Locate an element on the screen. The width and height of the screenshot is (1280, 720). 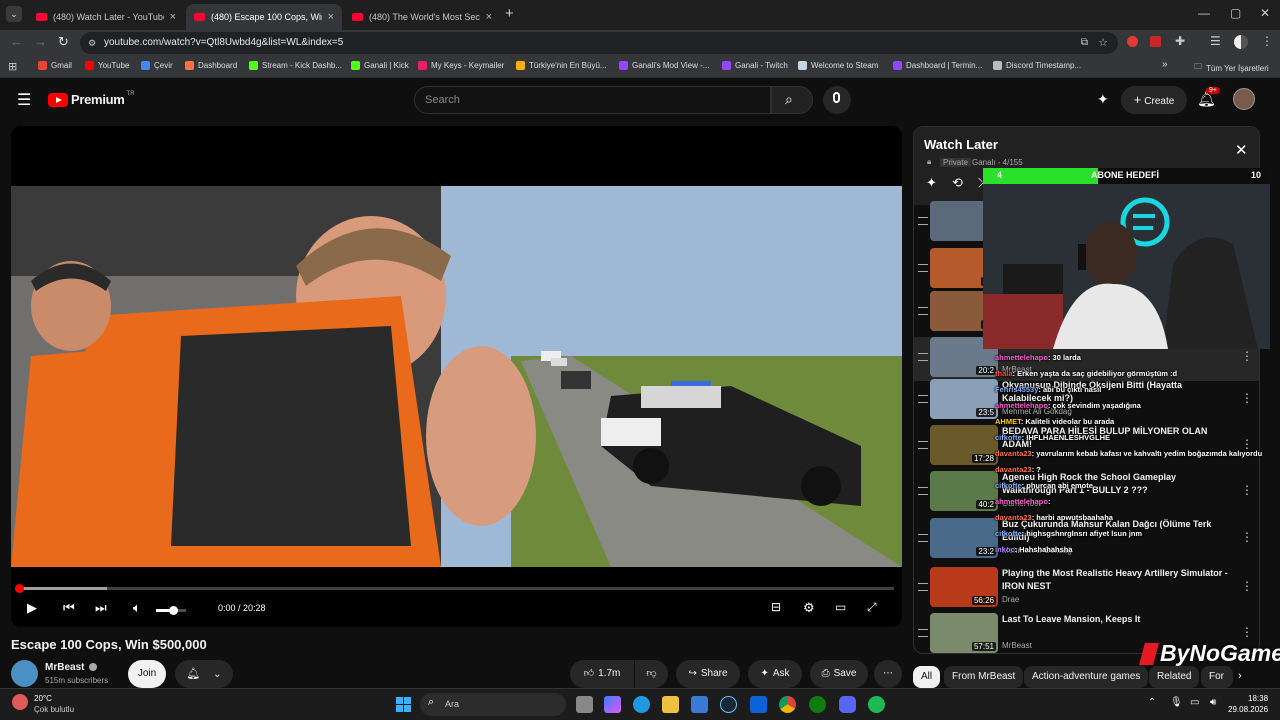
filter-chip: Action-adventure games is located at coordinates (1086, 677).